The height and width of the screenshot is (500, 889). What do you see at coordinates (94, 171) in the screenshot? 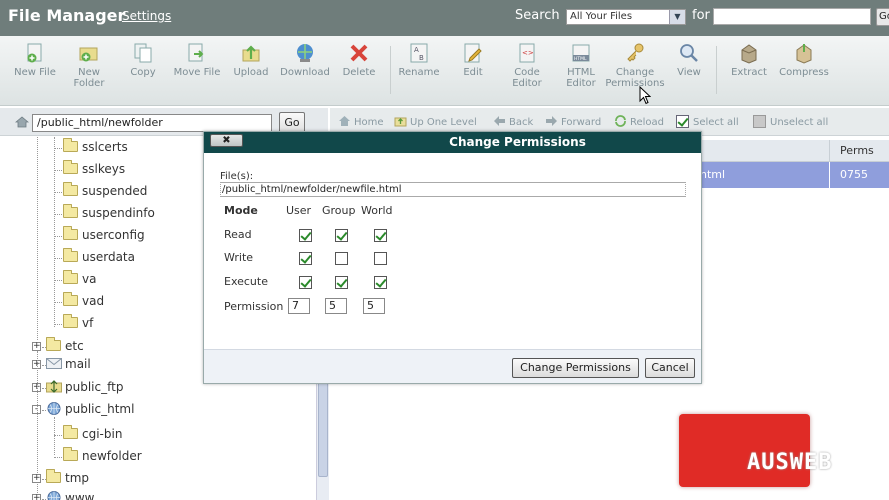
I see `tree-folder-sslkeys: sslkeys` at bounding box center [94, 171].